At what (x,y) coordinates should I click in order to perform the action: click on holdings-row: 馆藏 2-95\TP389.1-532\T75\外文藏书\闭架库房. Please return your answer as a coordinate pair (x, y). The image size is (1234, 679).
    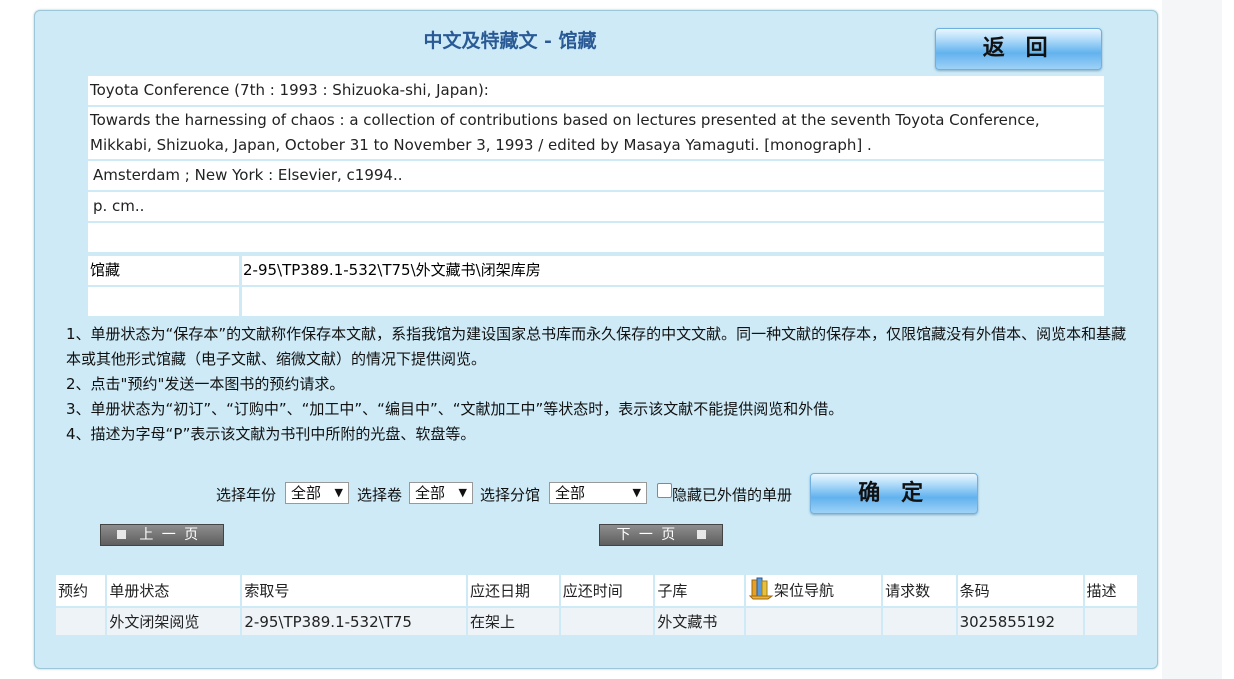
    Looking at the image, I should click on (596, 270).